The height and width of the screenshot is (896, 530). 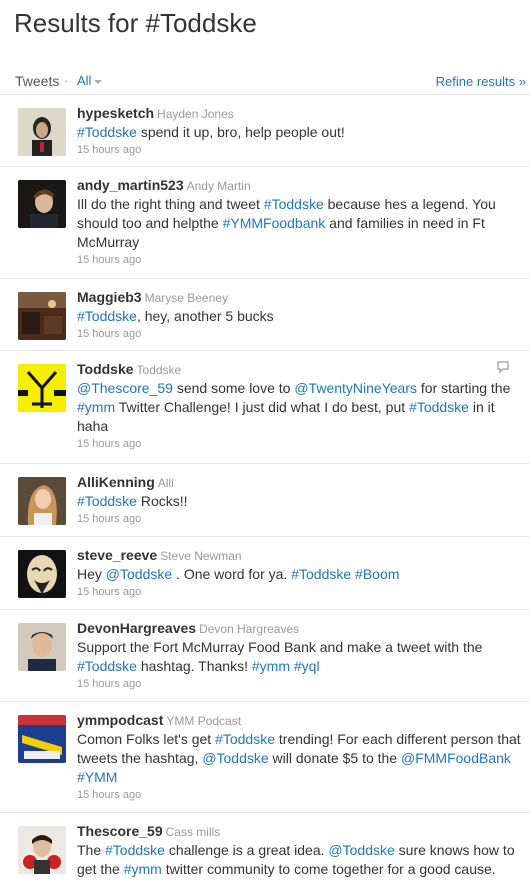 I want to click on tweet-text-segment: Rocks!!, so click(x=162, y=501).